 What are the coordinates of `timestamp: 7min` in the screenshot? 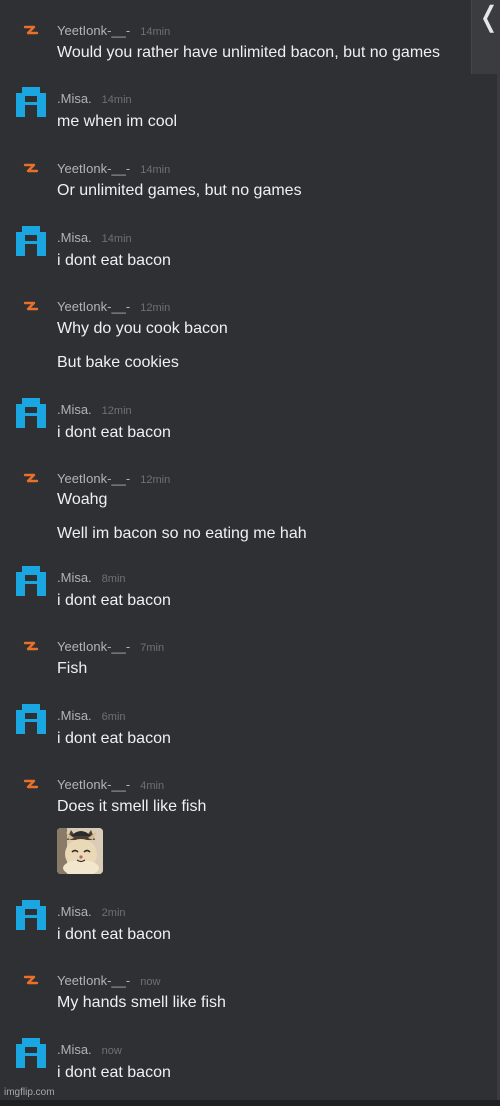 It's located at (152, 648).